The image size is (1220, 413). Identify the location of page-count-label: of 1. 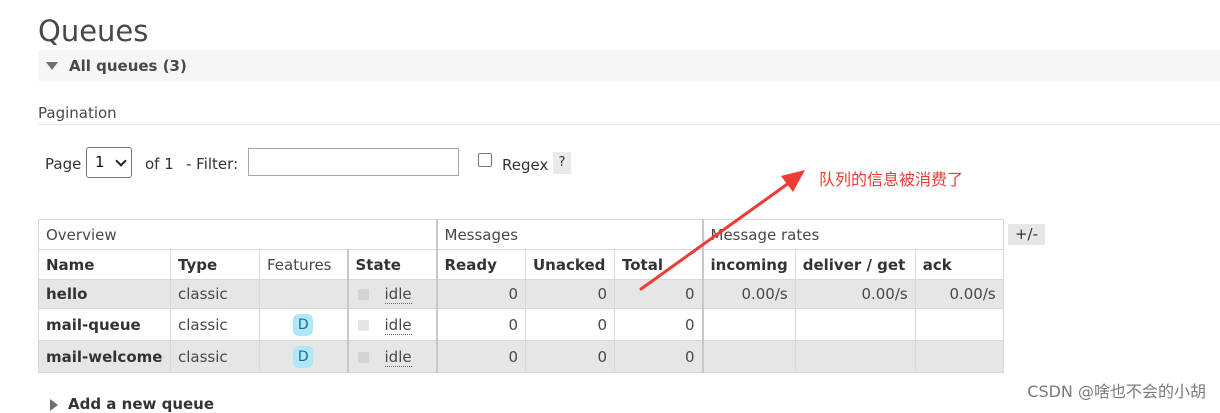
(159, 164).